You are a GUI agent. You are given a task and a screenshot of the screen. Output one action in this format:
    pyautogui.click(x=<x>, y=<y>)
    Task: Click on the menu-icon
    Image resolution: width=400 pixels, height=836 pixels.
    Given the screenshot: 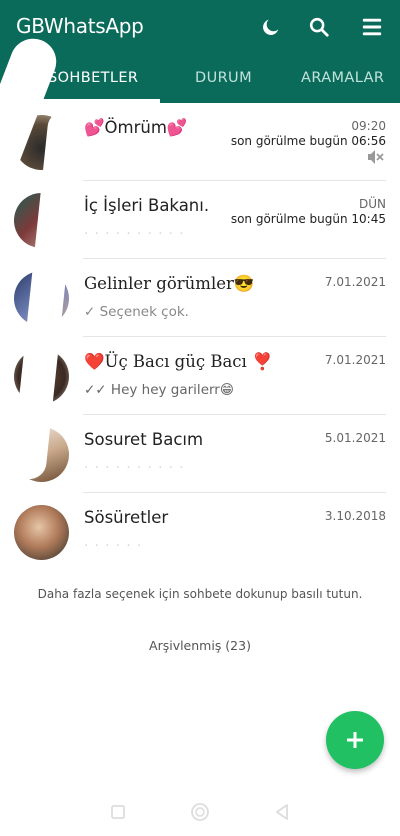 What is the action you would take?
    pyautogui.click(x=372, y=27)
    